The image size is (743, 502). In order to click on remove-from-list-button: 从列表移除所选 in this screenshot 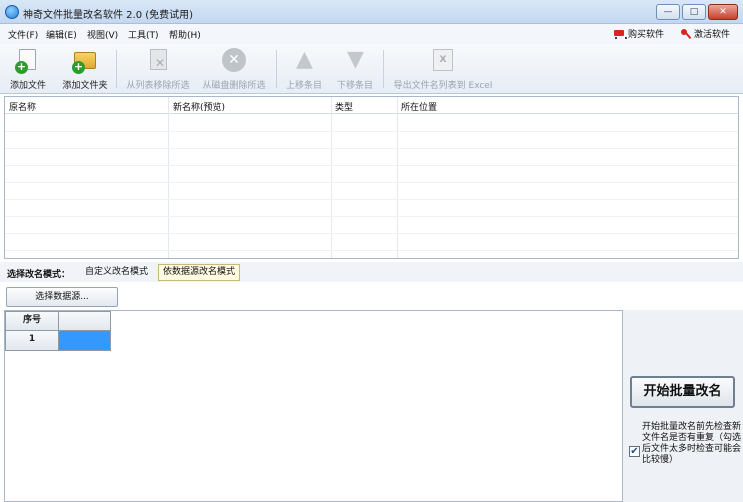, I will do `click(158, 69)`.